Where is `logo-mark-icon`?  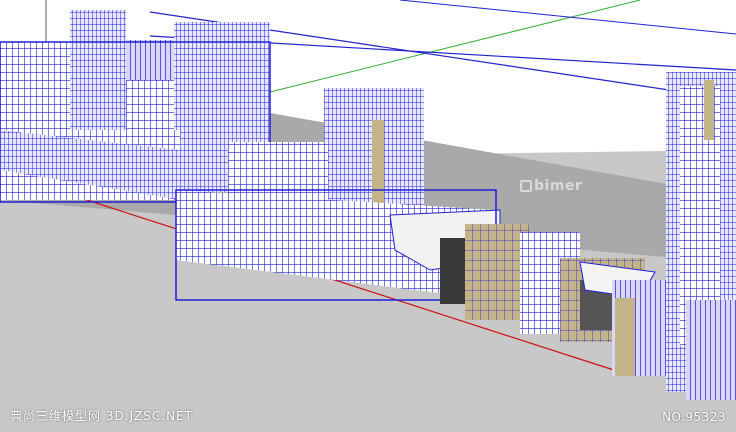 logo-mark-icon is located at coordinates (526, 186).